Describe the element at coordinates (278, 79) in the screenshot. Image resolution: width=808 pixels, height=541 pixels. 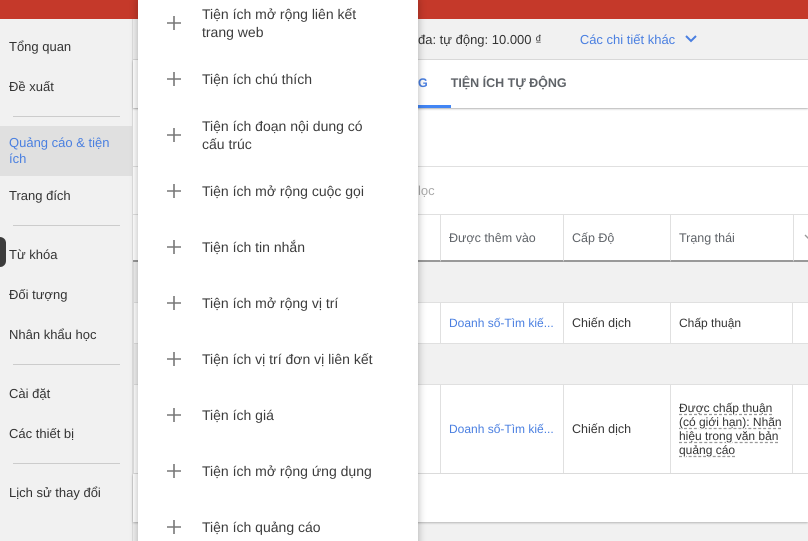
I see `menu-item: Tiện ích chú thích` at that location.